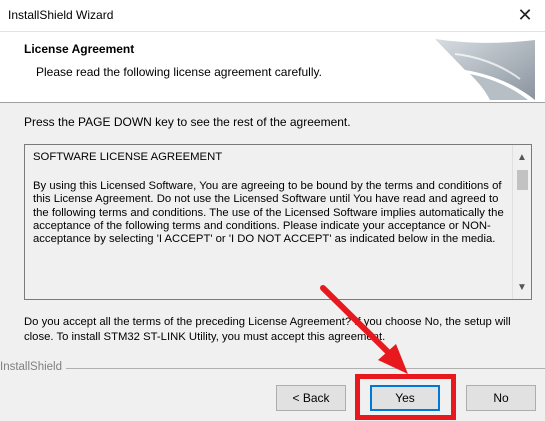 The image size is (545, 421). What do you see at coordinates (364, 329) in the screenshot?
I see `annotation-arrow-icon` at bounding box center [364, 329].